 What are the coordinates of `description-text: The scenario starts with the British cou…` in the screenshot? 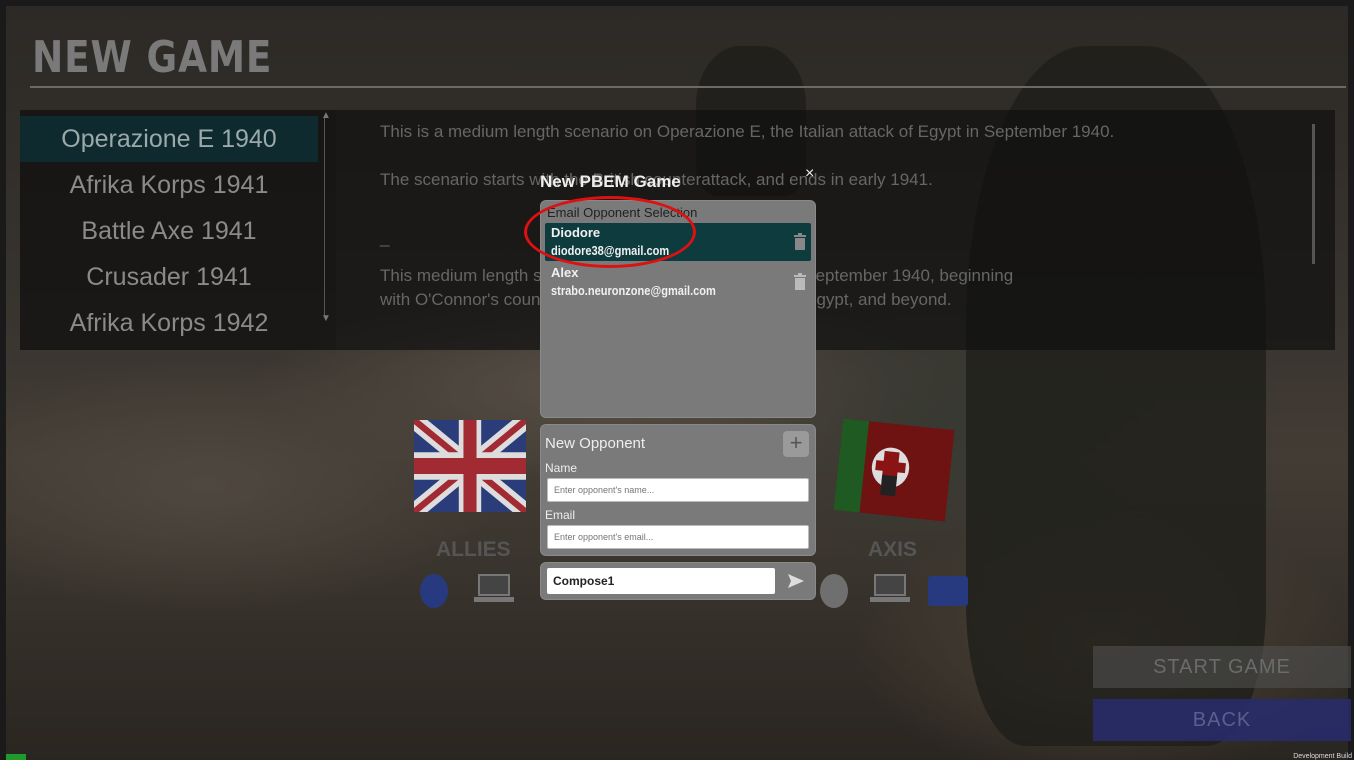 It's located at (656, 179).